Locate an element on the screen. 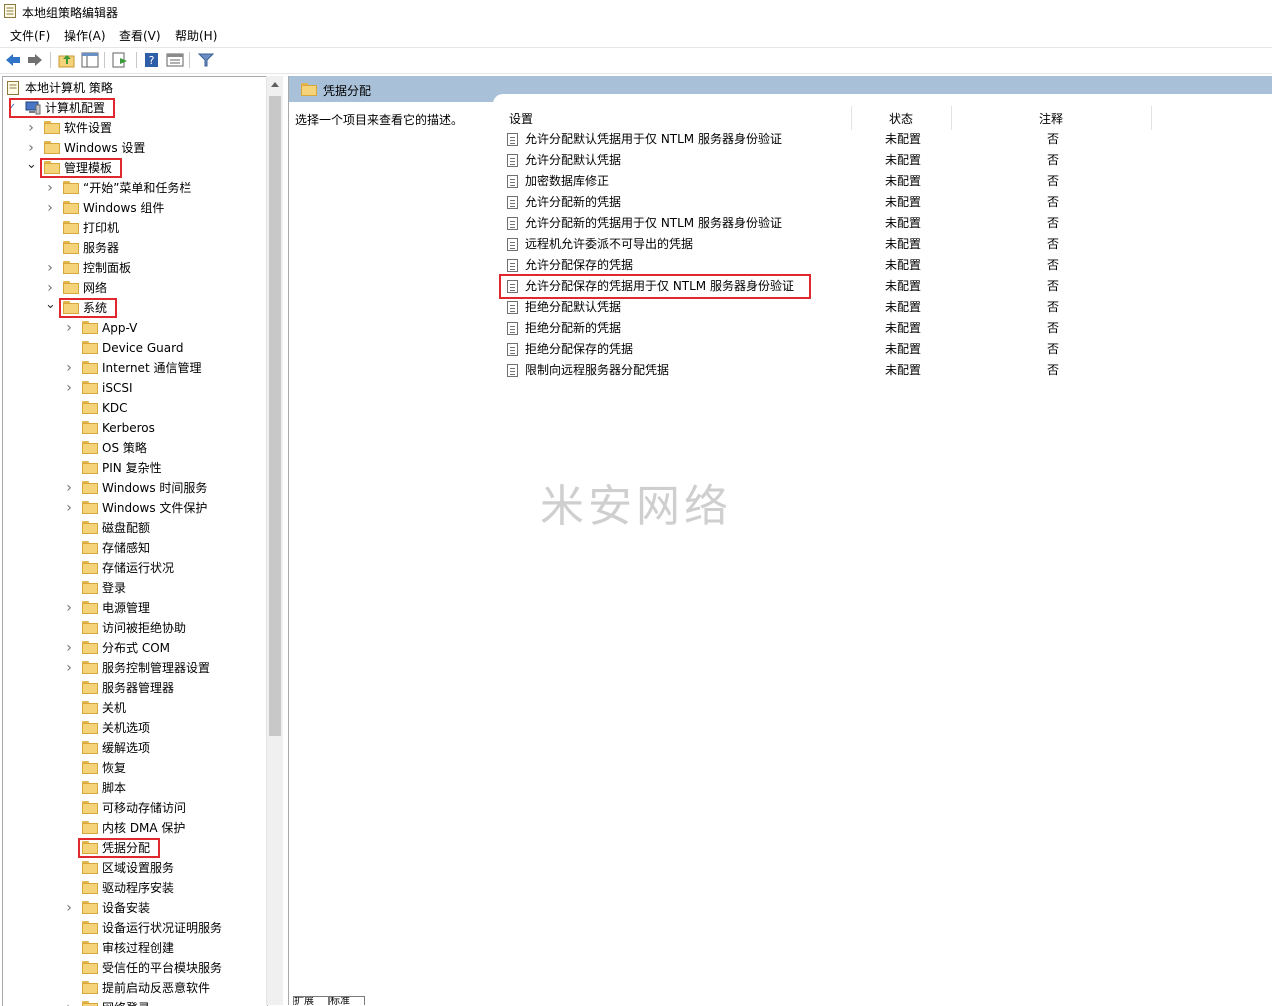 Image resolution: width=1272 pixels, height=1006 pixels. policy-setting-row: 拒绝分配保存的凭据 未配置 否 is located at coordinates (853, 349).